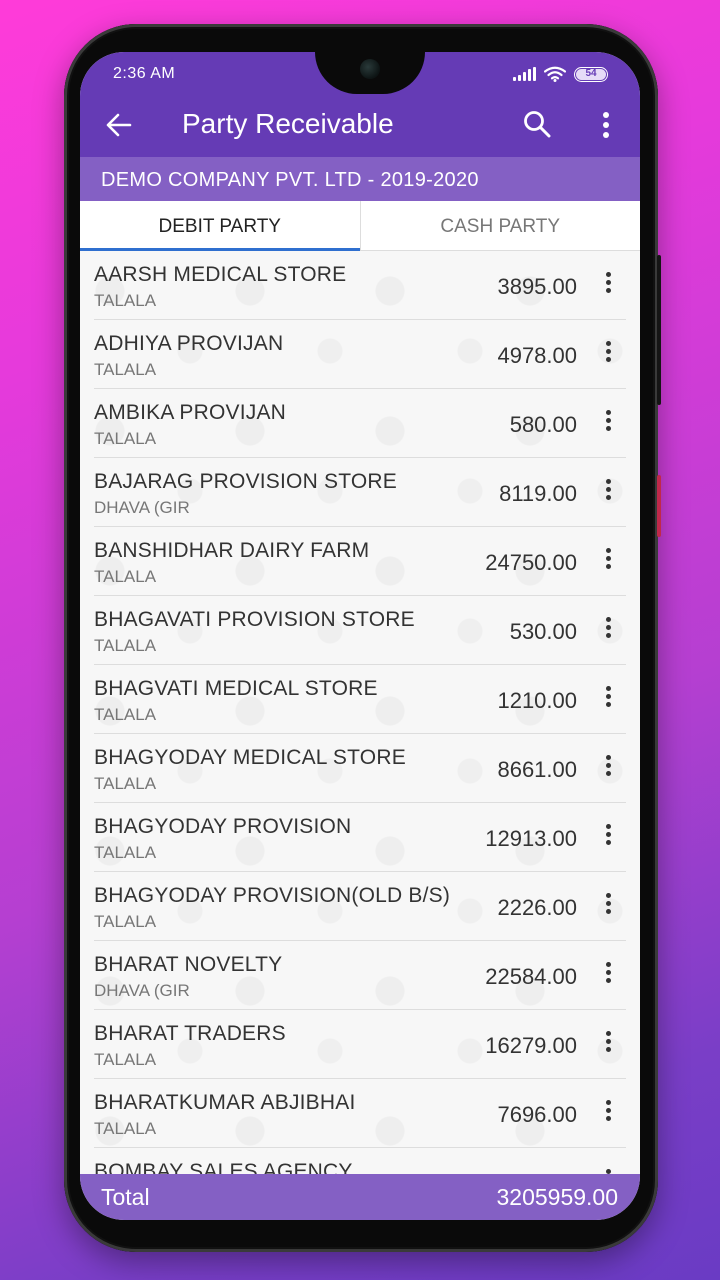  Describe the element at coordinates (188, 964) in the screenshot. I see `party-name: BHARAT NOVELTY` at that location.